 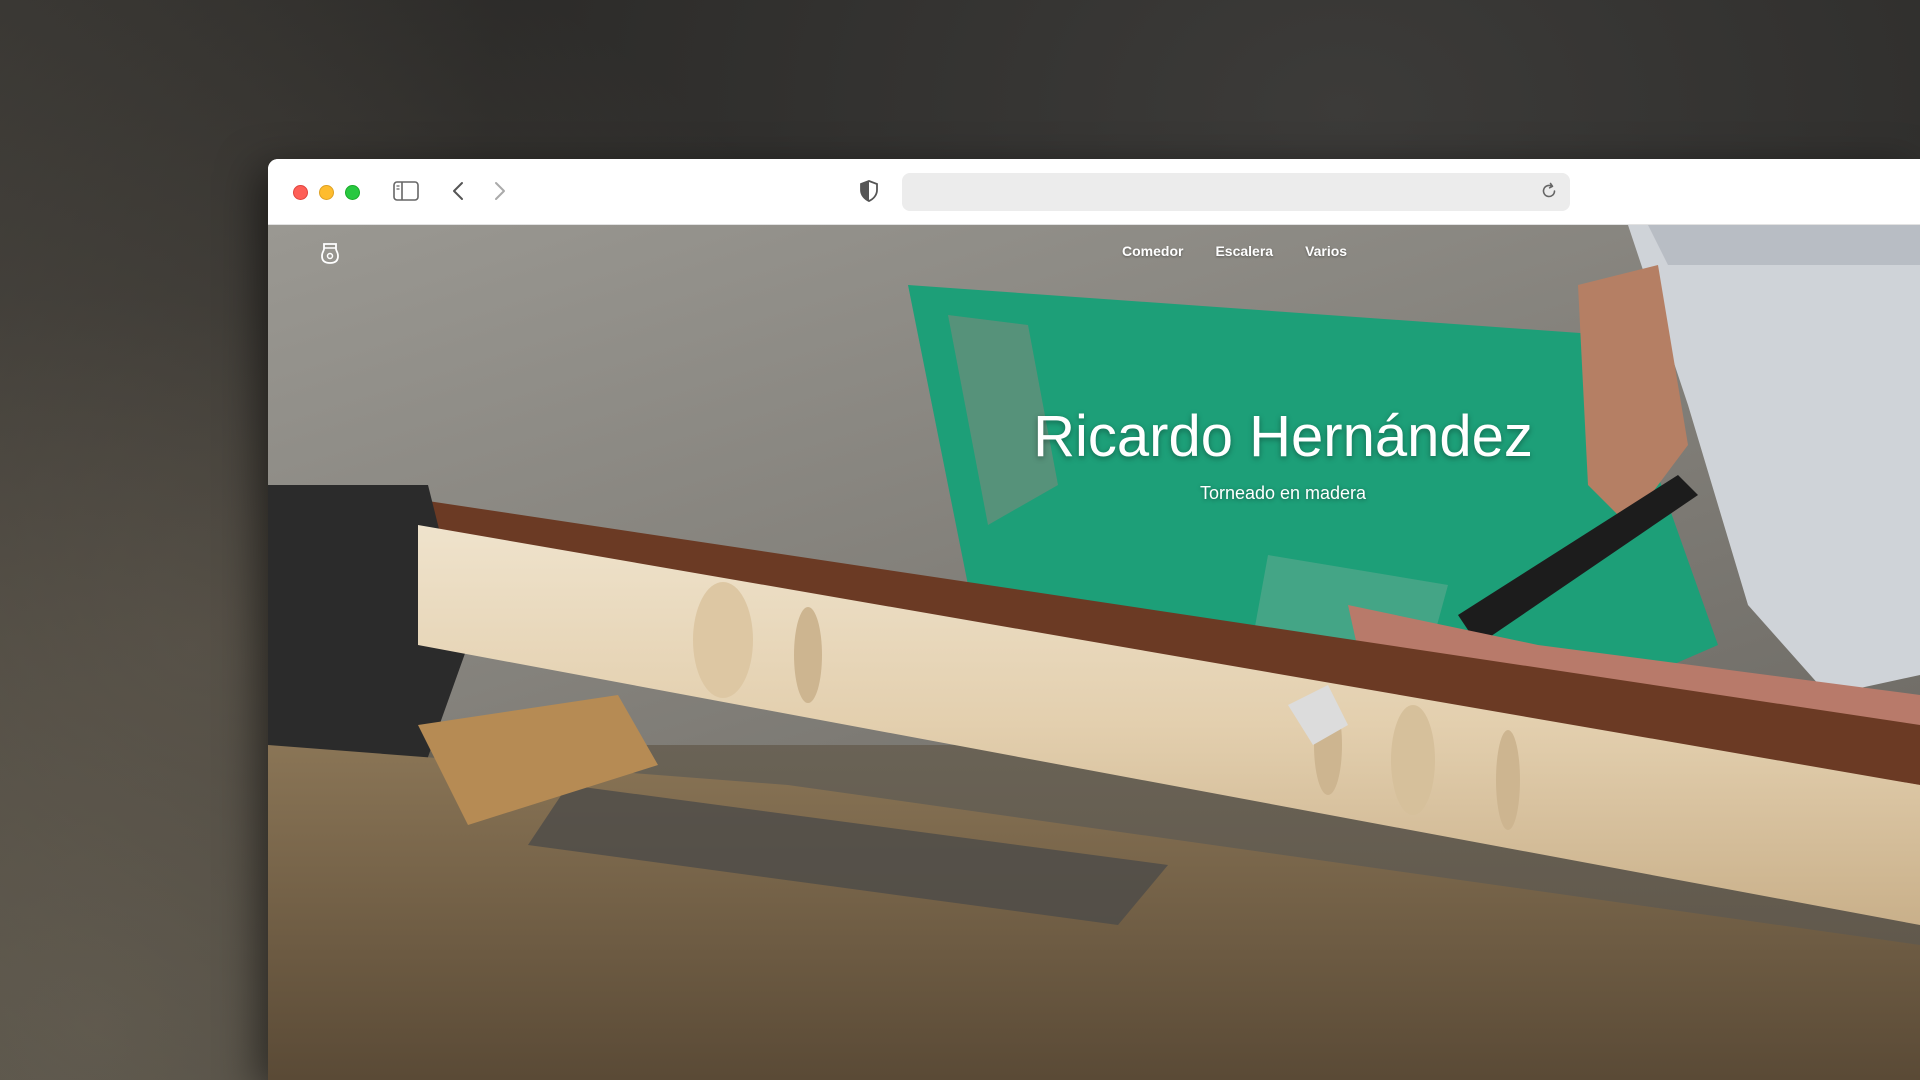 What do you see at coordinates (406, 191) in the screenshot?
I see `sidebar-icon` at bounding box center [406, 191].